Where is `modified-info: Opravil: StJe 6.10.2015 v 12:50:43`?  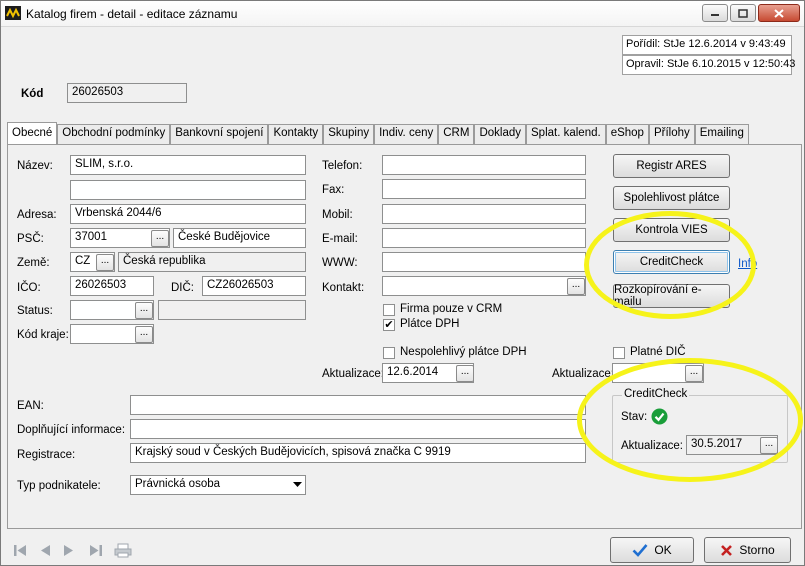
modified-info: Opravil: StJe 6.10.2015 v 12:50:43 is located at coordinates (708, 65).